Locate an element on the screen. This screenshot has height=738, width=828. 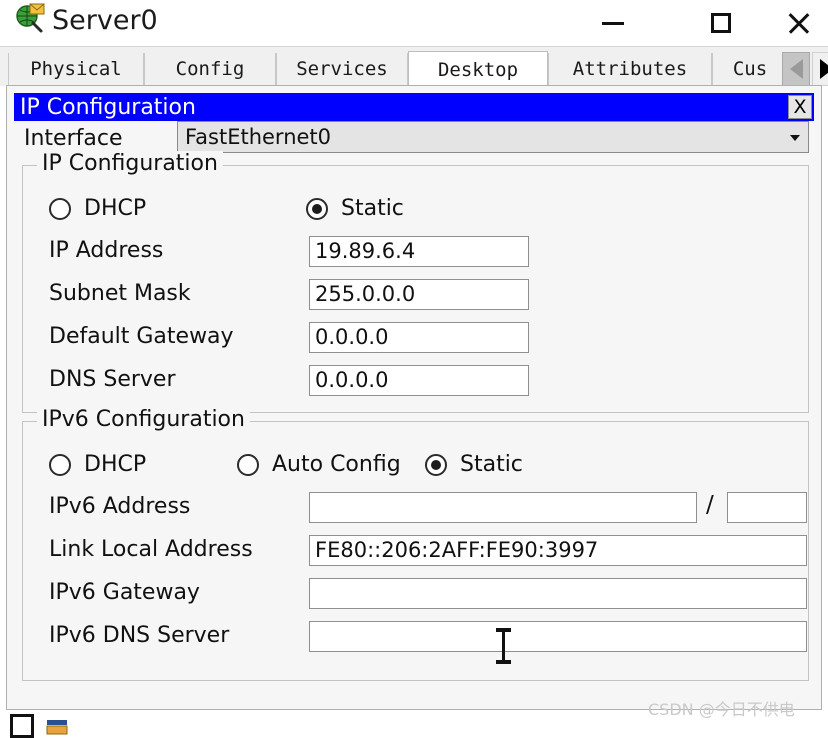
ipv6-gateway-input is located at coordinates (558, 593).